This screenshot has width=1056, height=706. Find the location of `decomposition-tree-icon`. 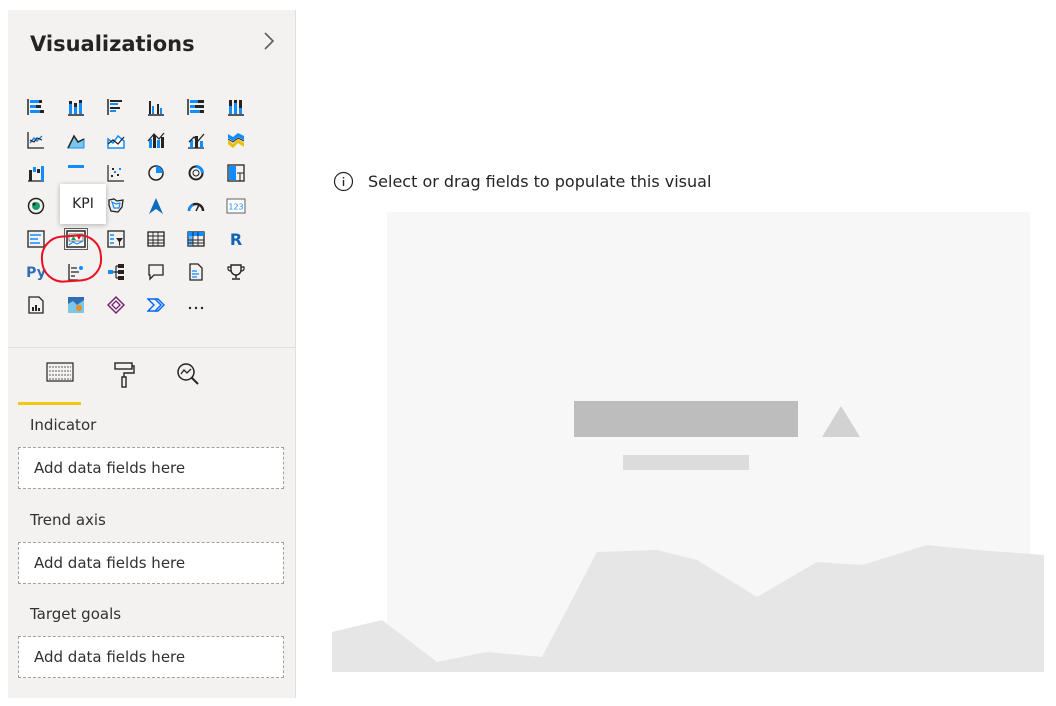

decomposition-tree-icon is located at coordinates (116, 271).